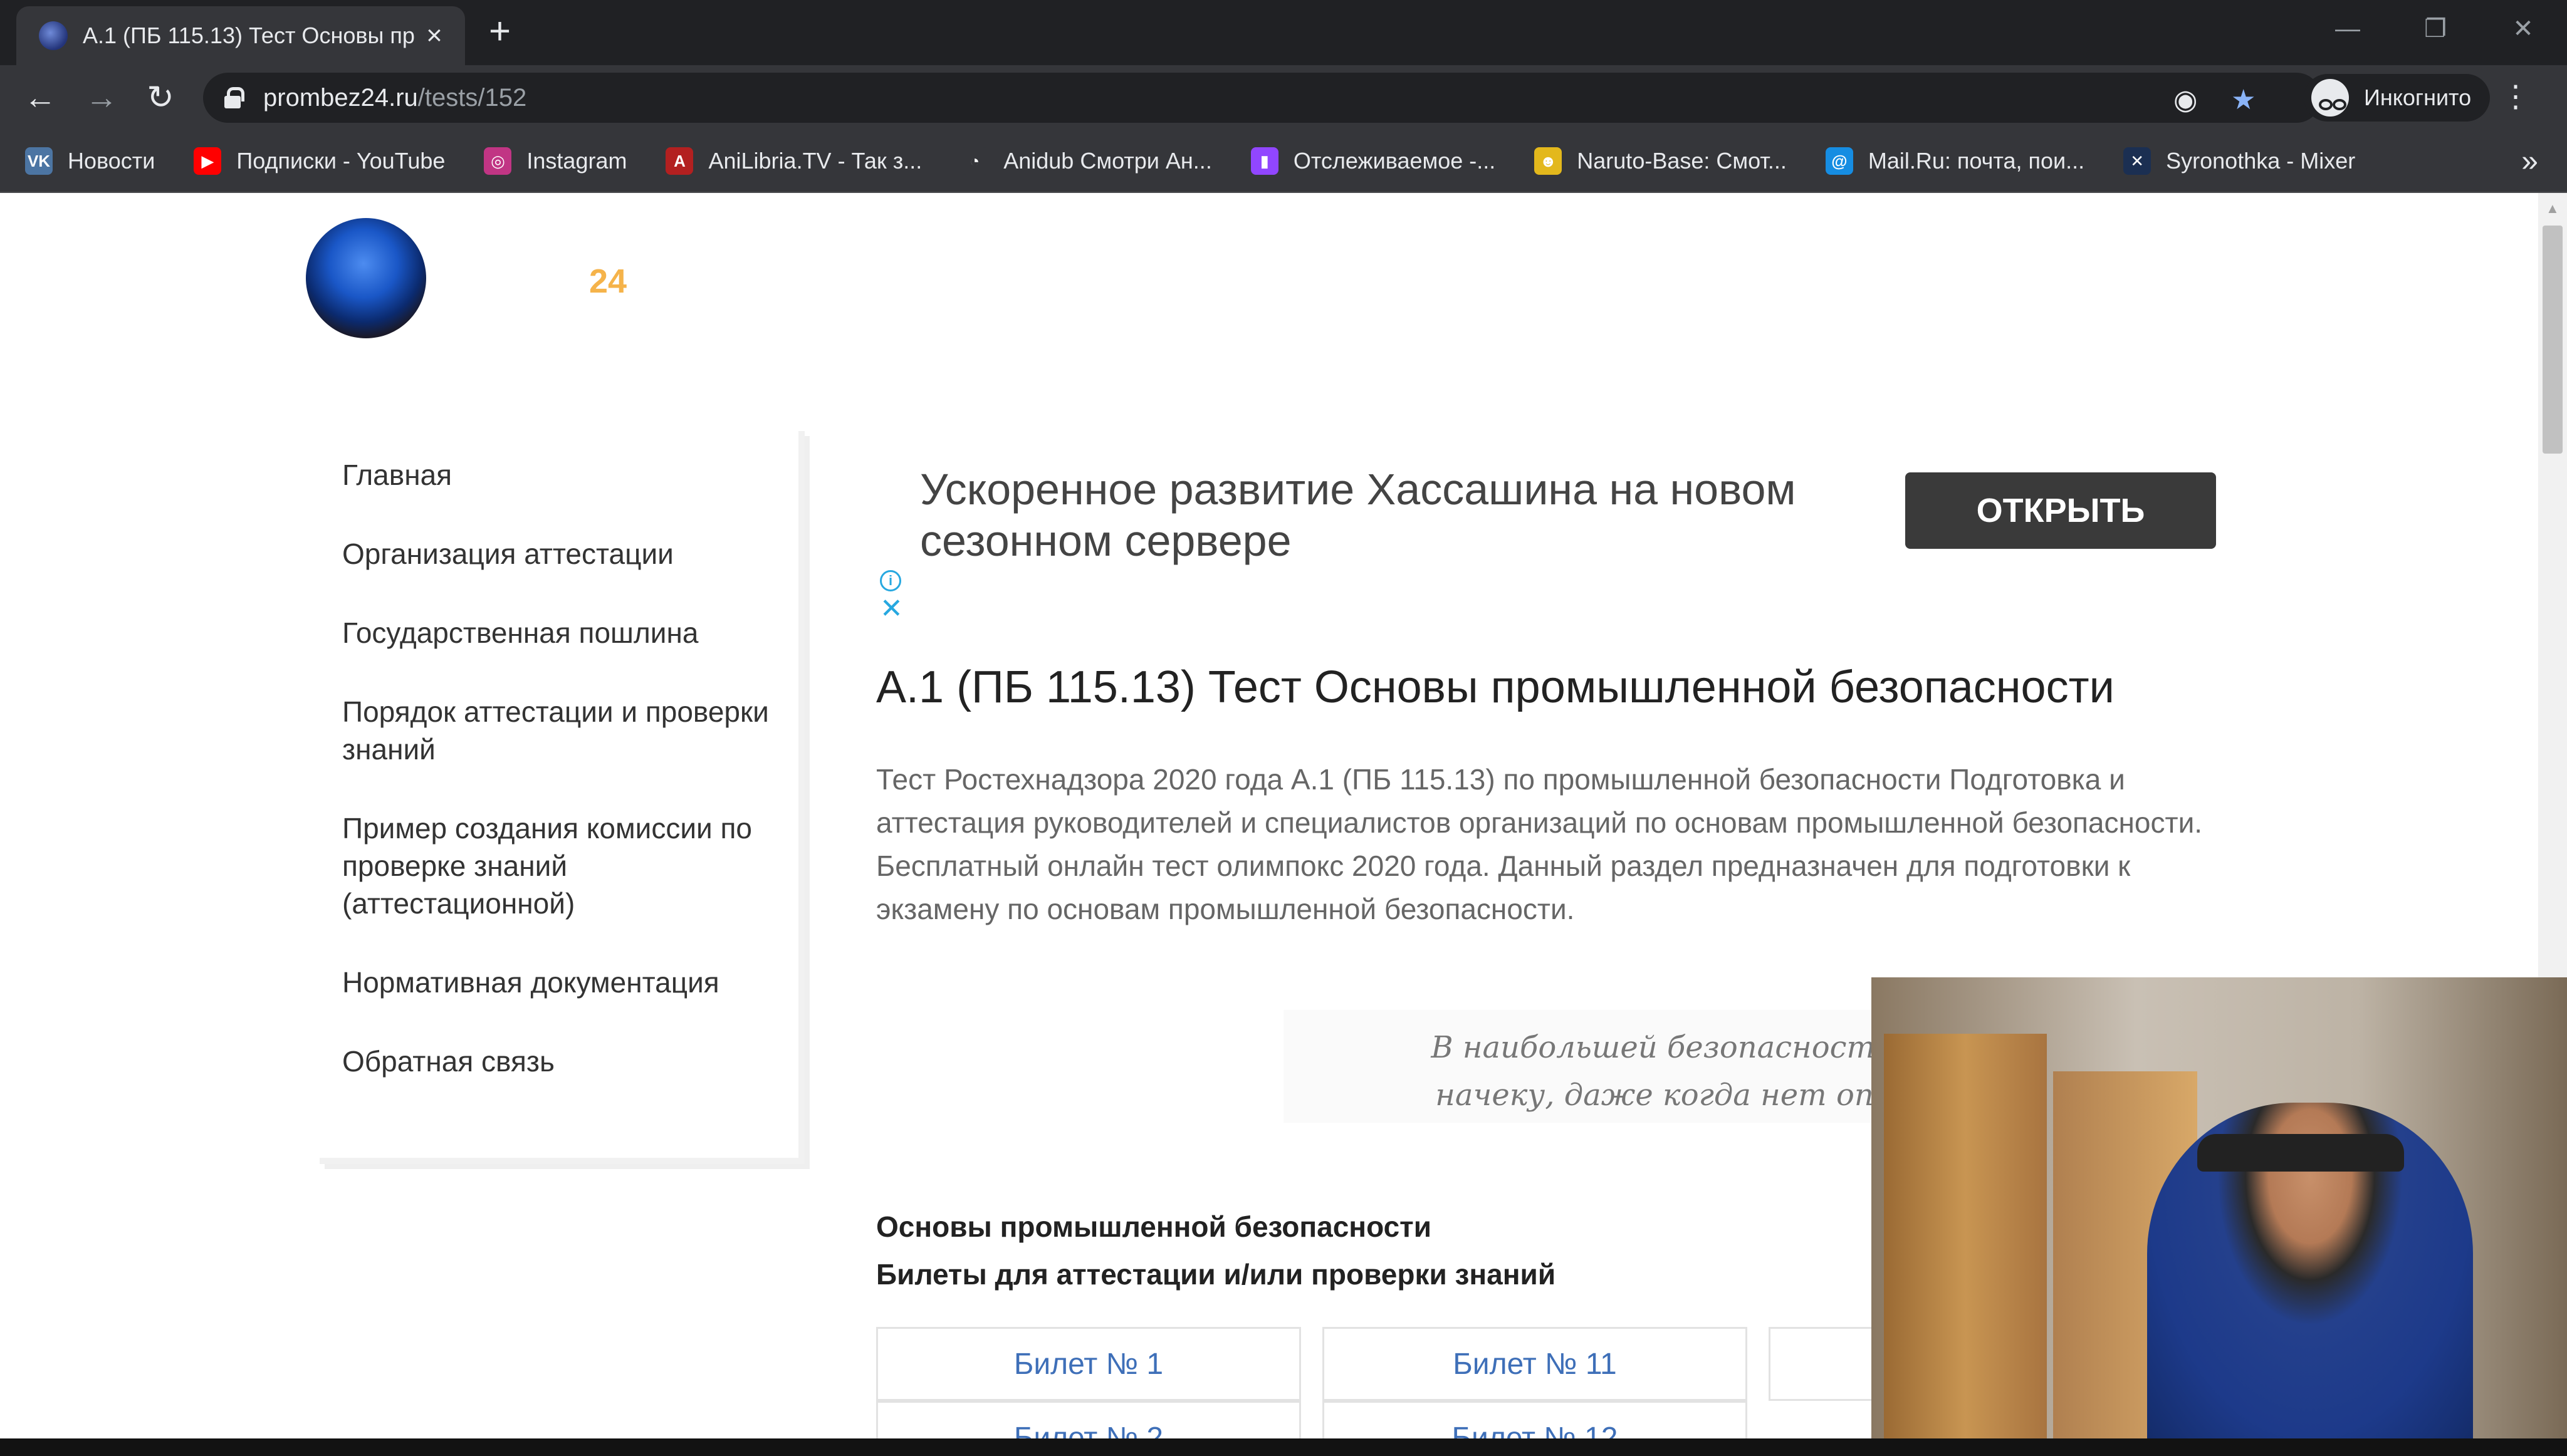 The image size is (2567, 1456). I want to click on webcam-overlay, so click(2219, 1207).